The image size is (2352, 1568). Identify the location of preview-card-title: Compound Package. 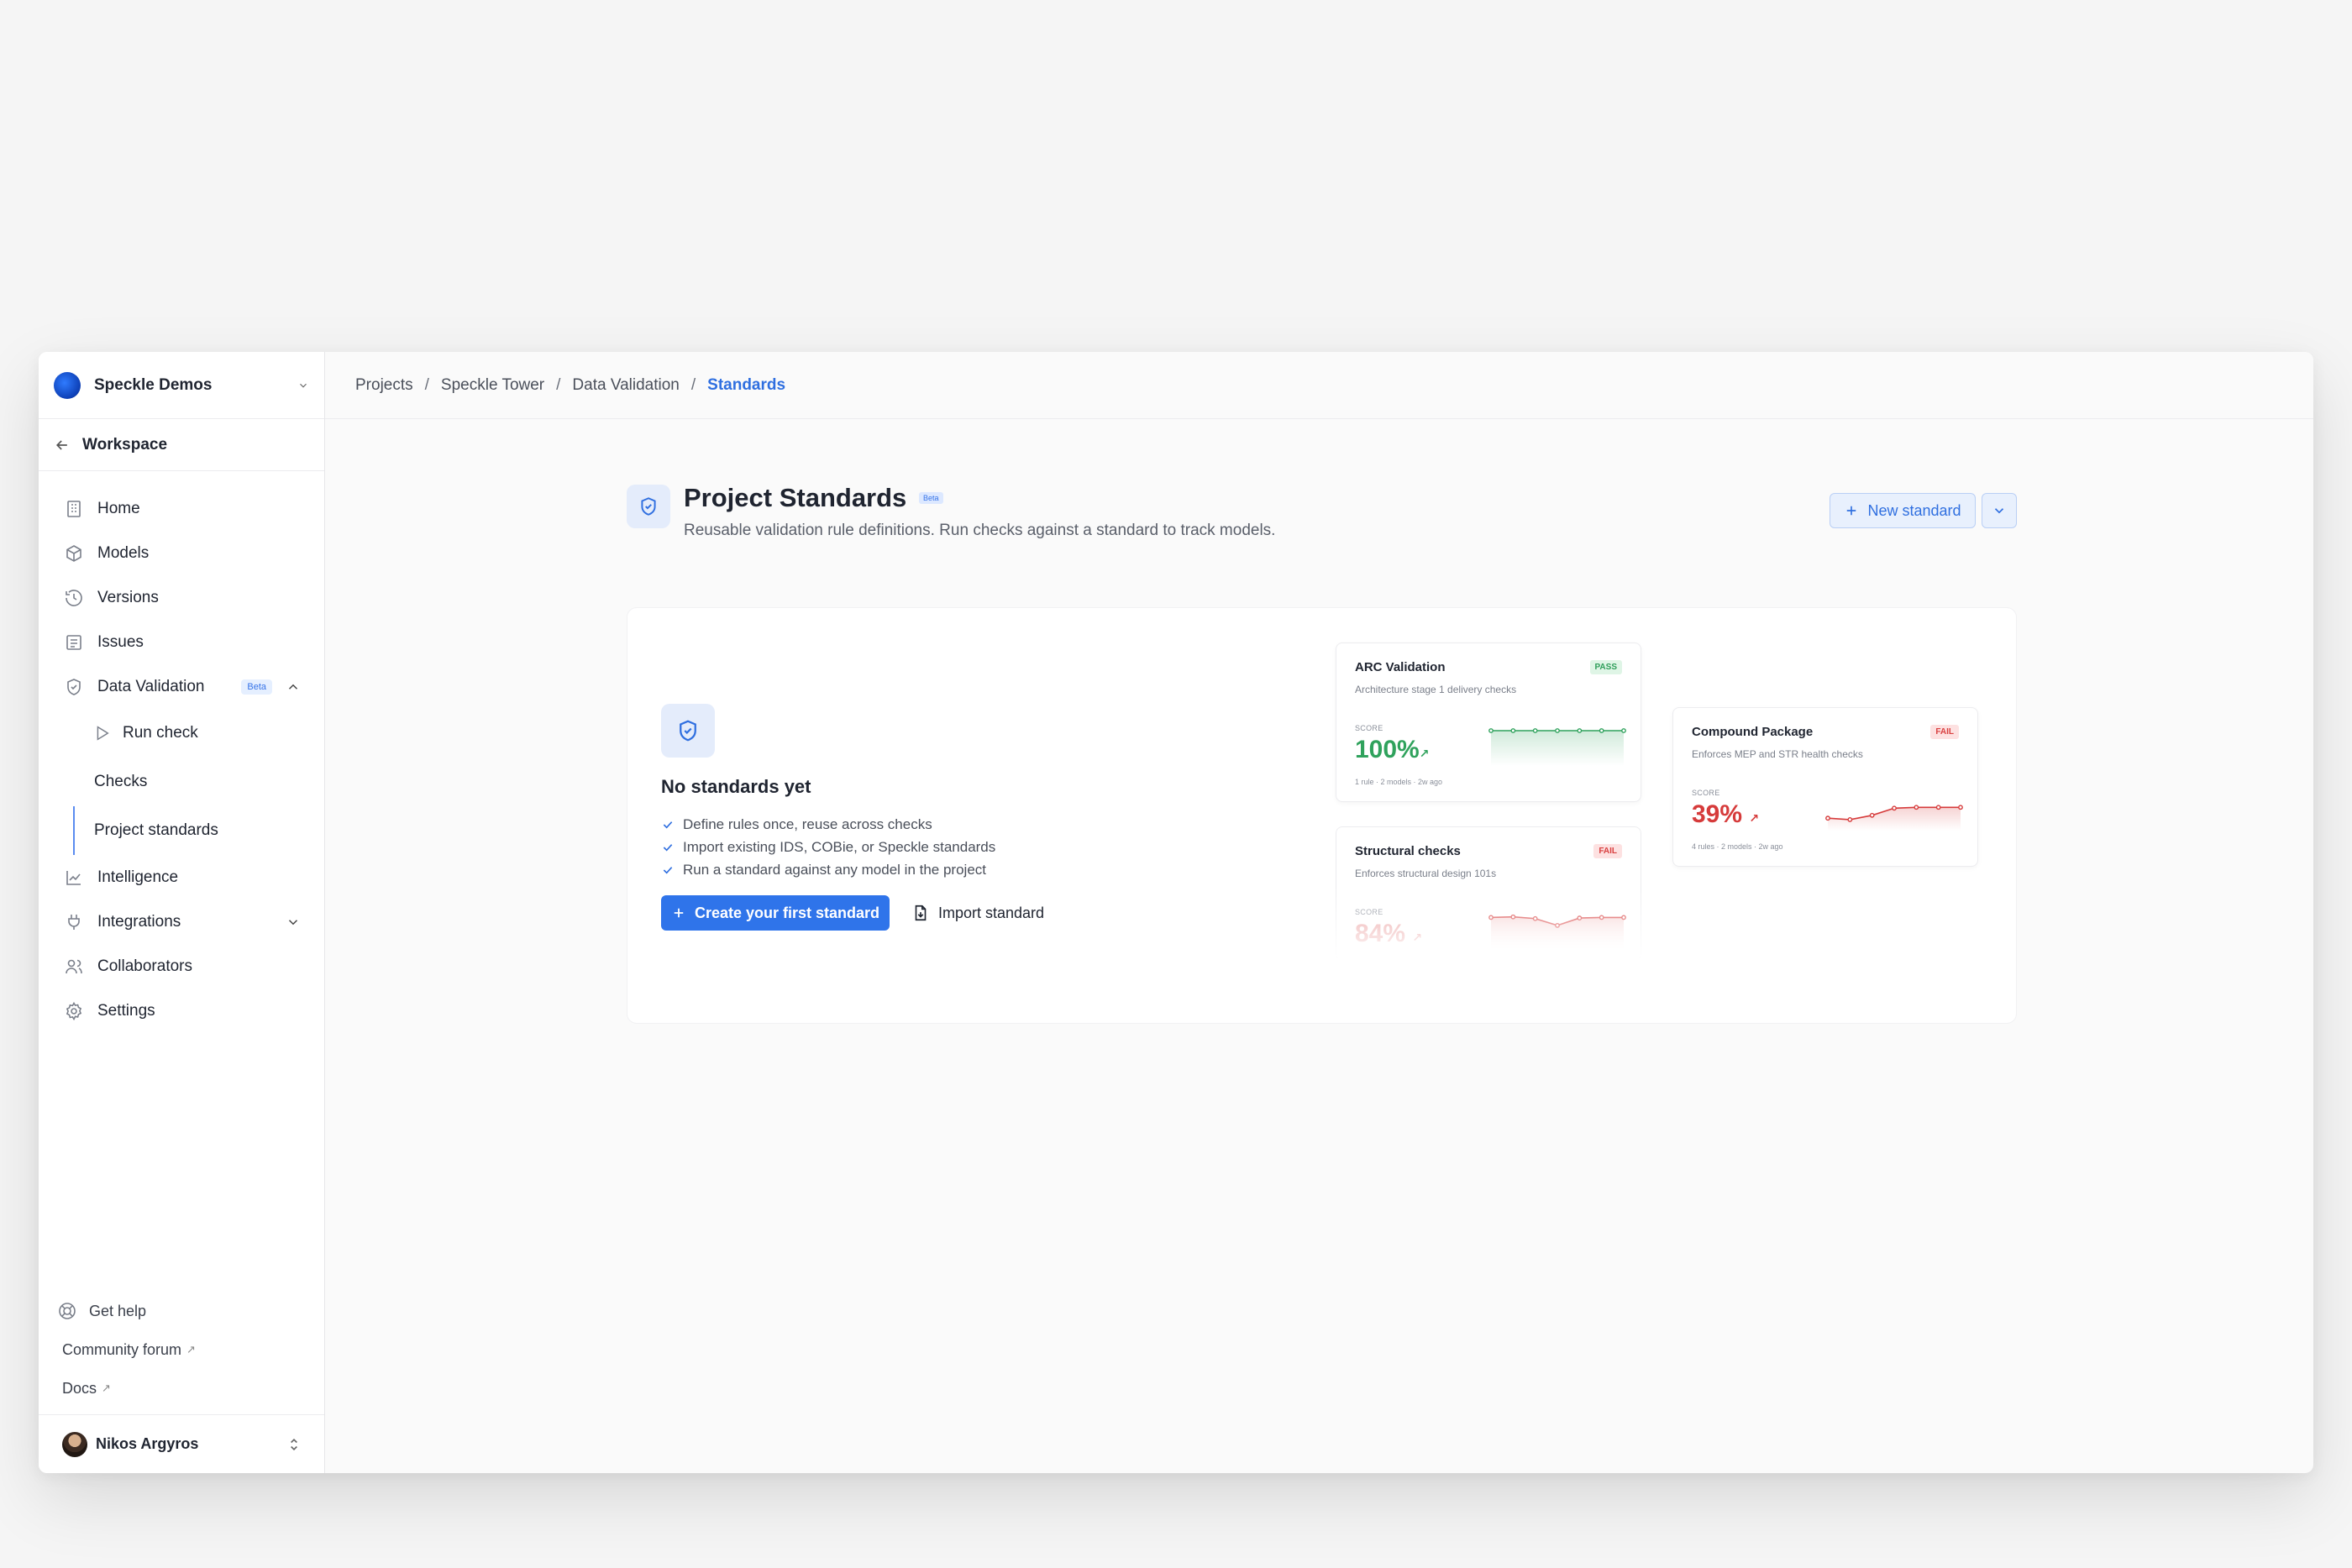
(1753, 732).